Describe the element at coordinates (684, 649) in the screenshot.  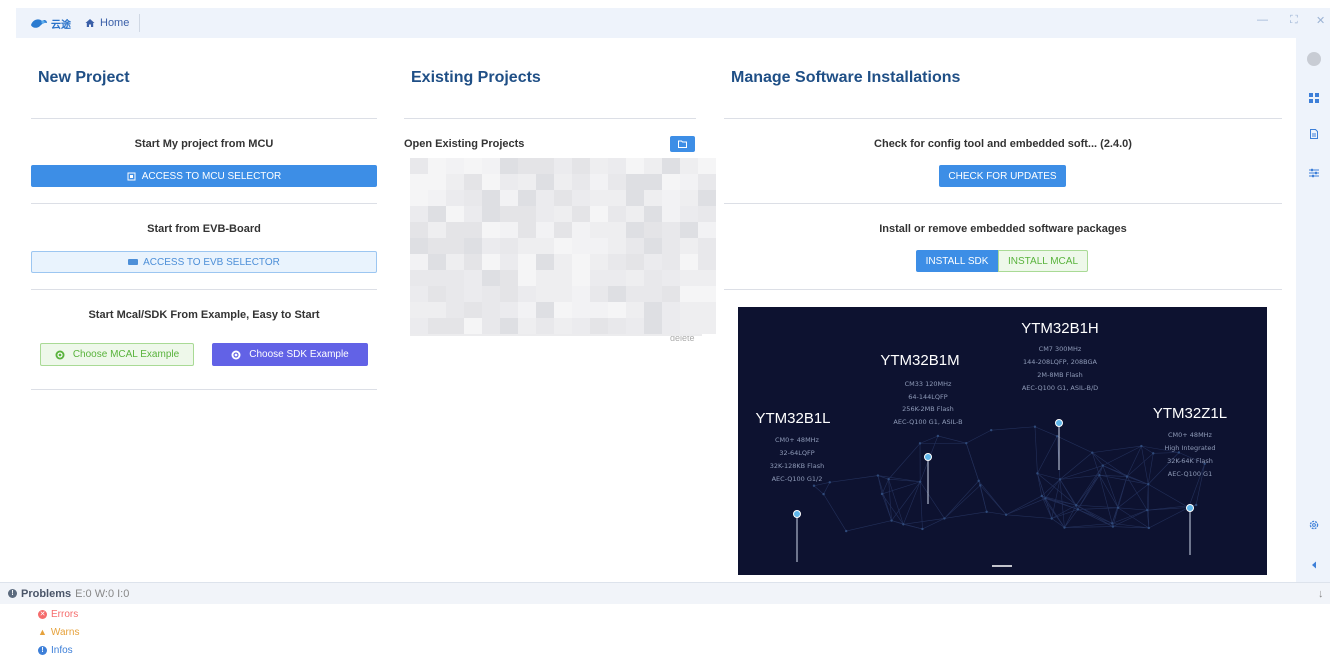
I see `problems-infos-item: ! Infos` at that location.